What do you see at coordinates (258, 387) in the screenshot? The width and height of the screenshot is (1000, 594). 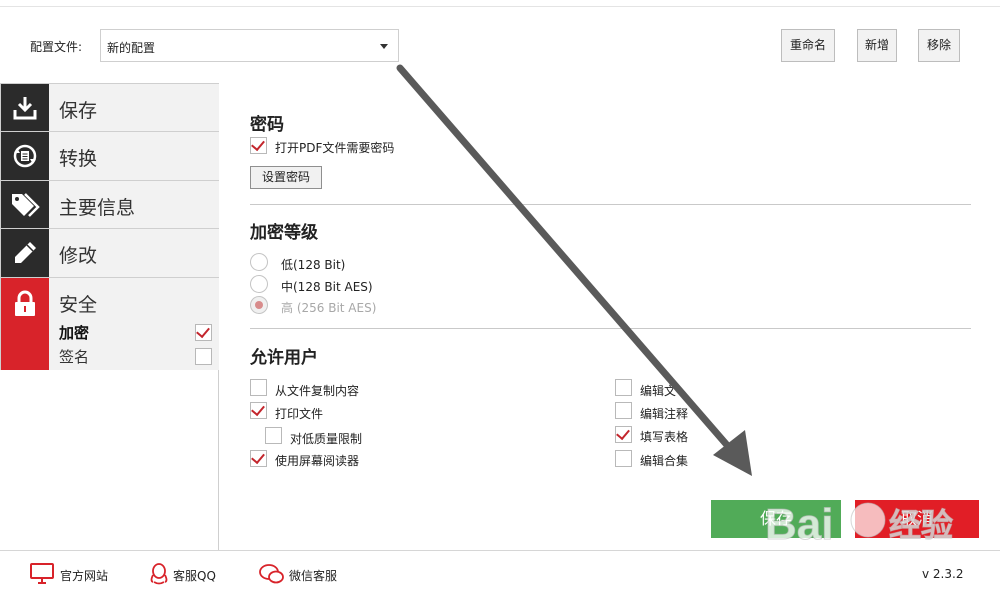 I see `copy-content-checkbox` at bounding box center [258, 387].